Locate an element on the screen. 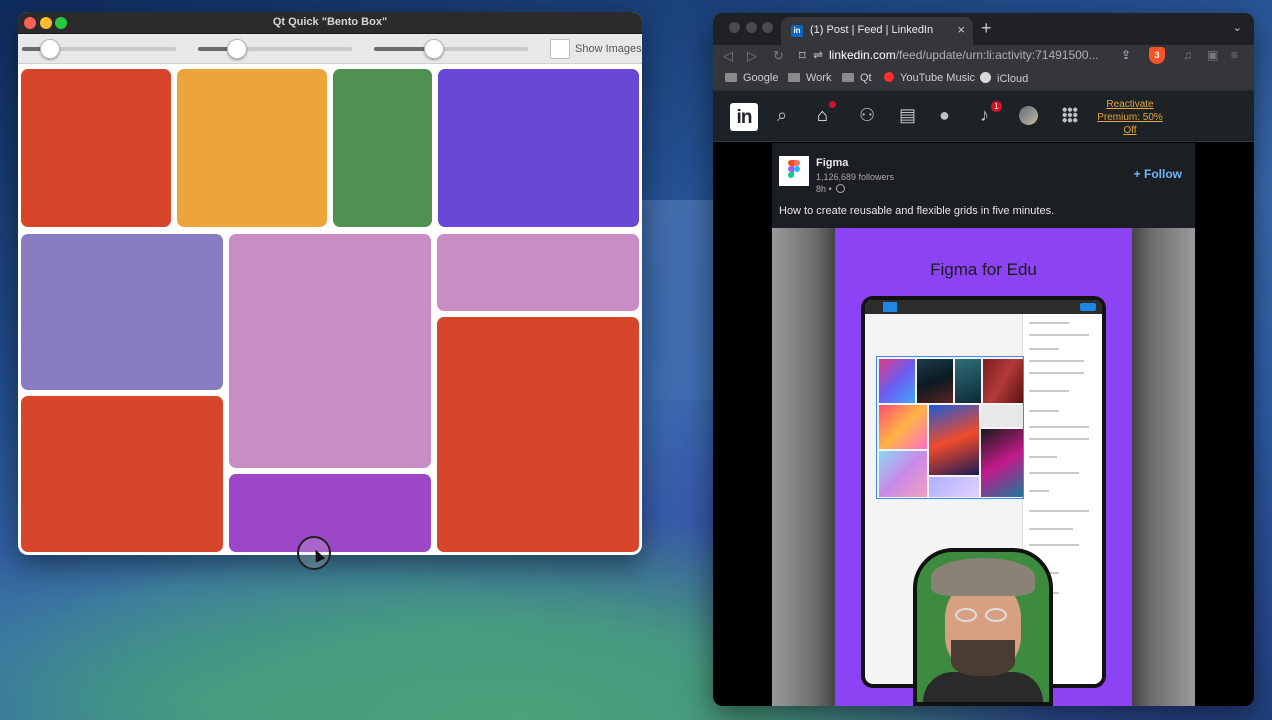 This screenshot has height=720, width=1272. post-time: 8h • is located at coordinates (831, 189).